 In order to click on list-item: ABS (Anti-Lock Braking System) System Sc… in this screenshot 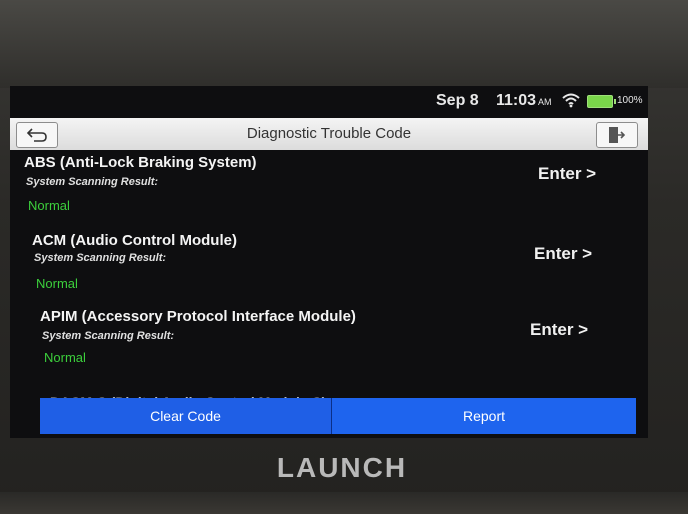, I will do `click(329, 192)`.